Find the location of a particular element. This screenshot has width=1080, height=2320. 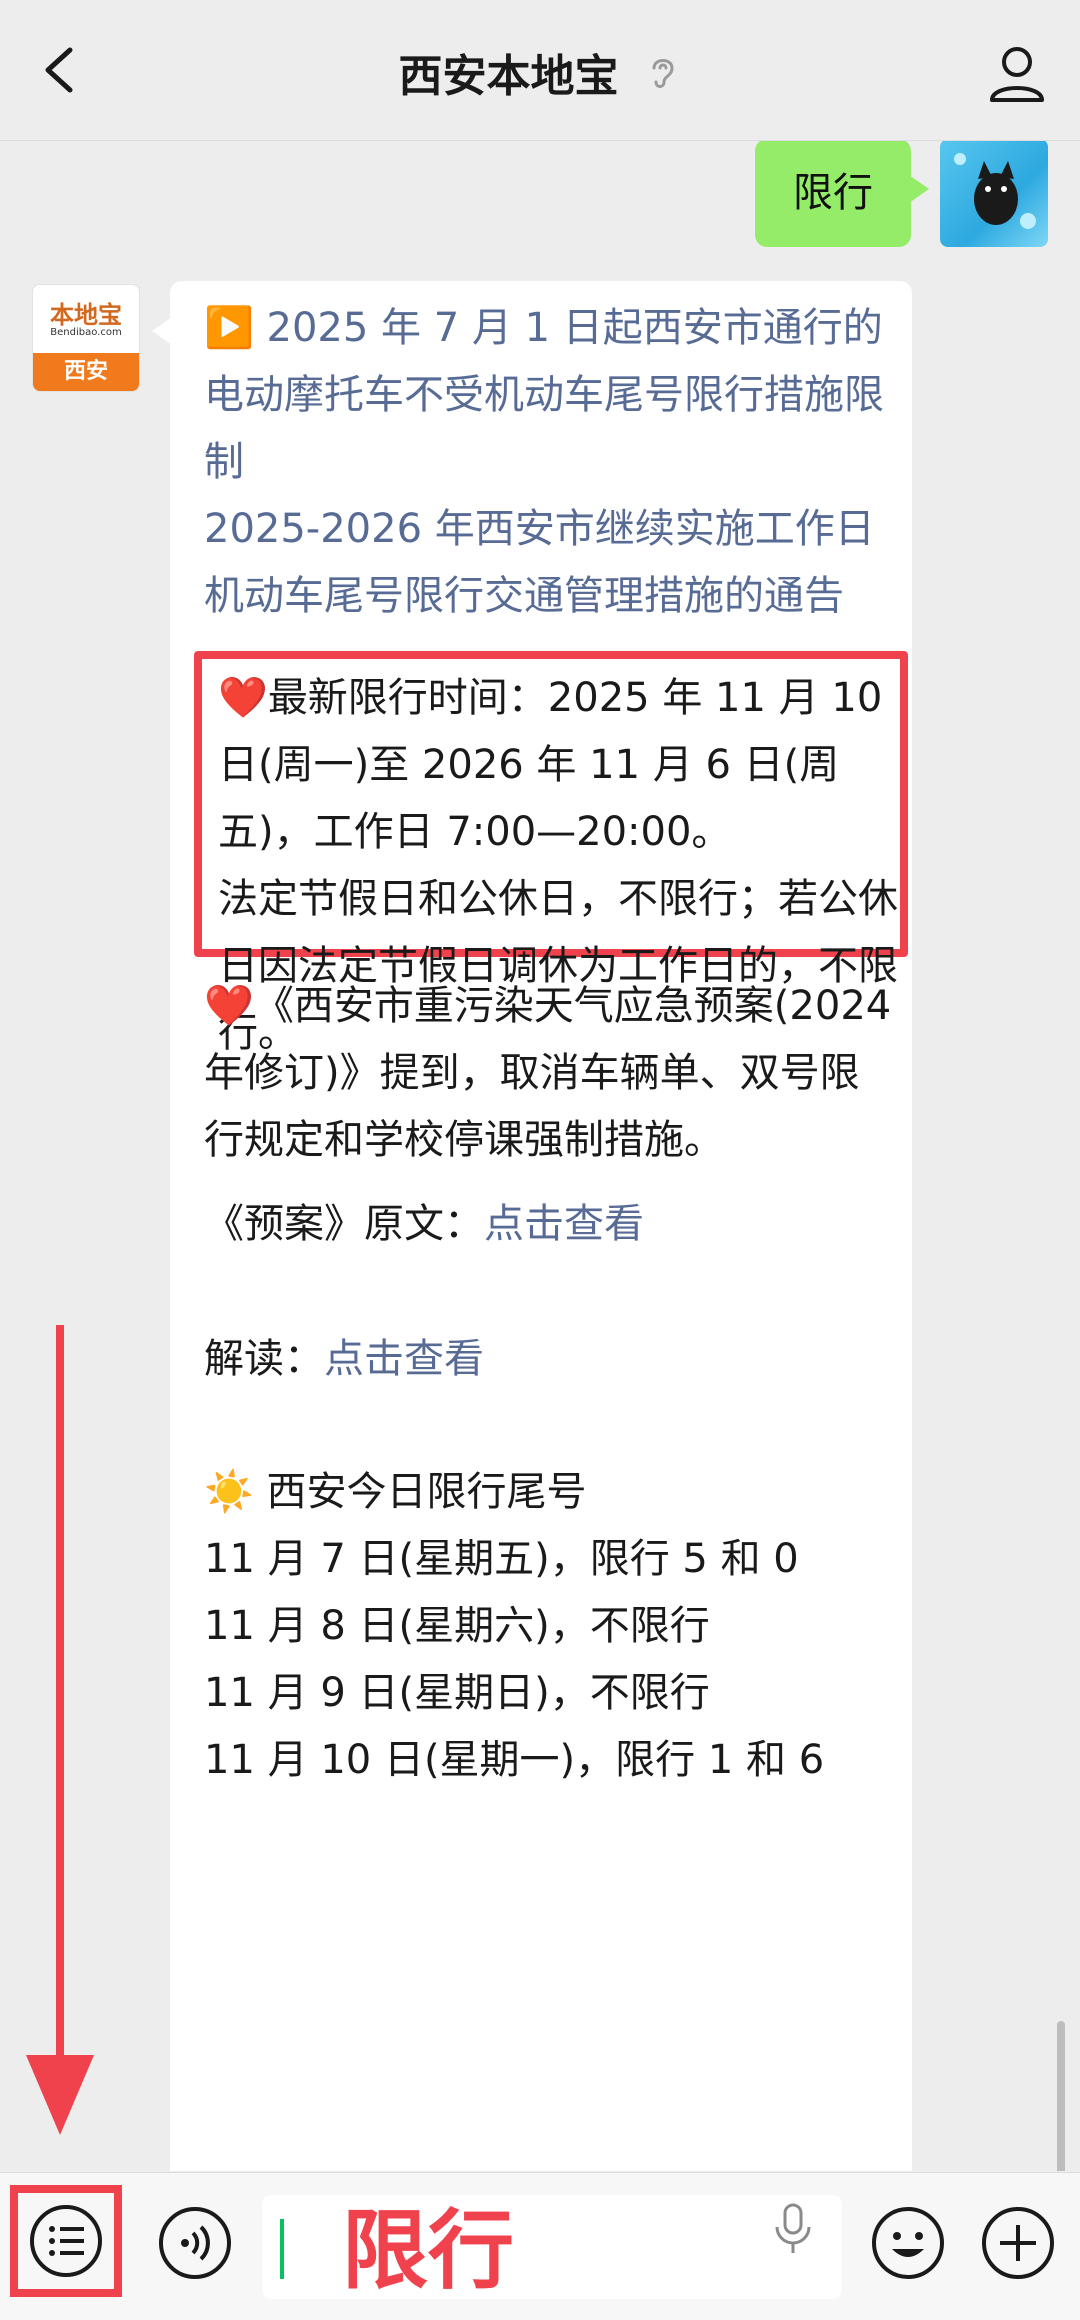

avatar-brand: 本地宝 is located at coordinates (86, 315).